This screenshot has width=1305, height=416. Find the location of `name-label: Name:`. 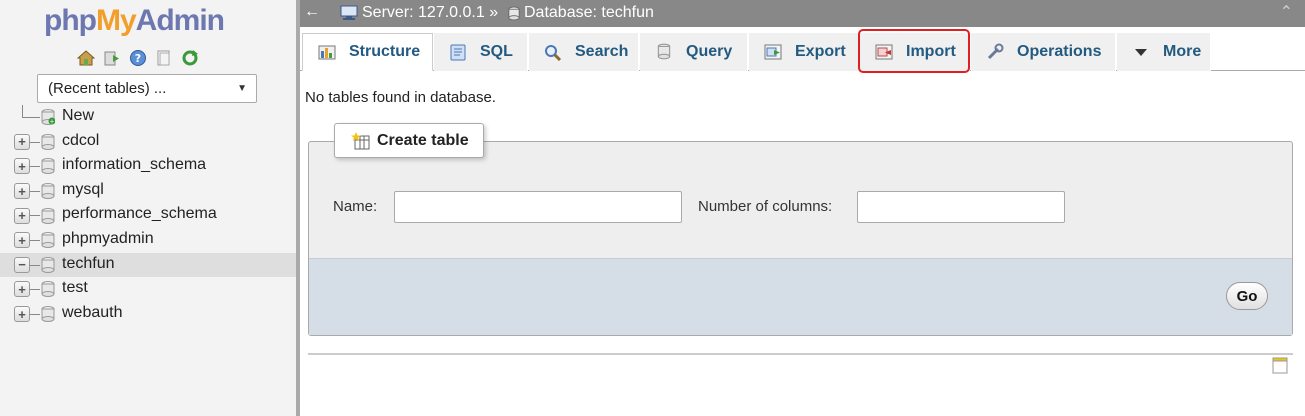

name-label: Name: is located at coordinates (355, 206).